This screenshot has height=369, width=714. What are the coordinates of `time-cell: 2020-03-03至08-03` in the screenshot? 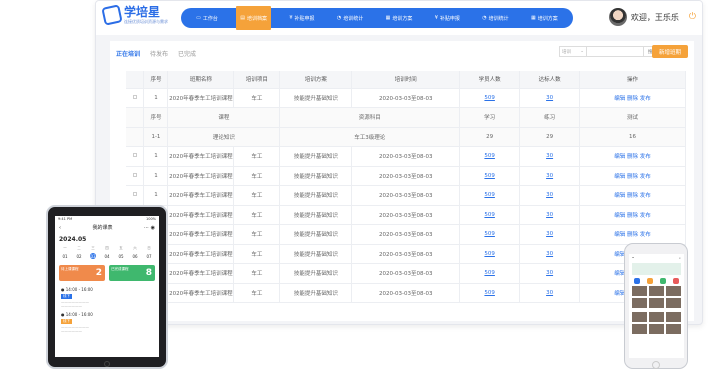 It's located at (406, 273).